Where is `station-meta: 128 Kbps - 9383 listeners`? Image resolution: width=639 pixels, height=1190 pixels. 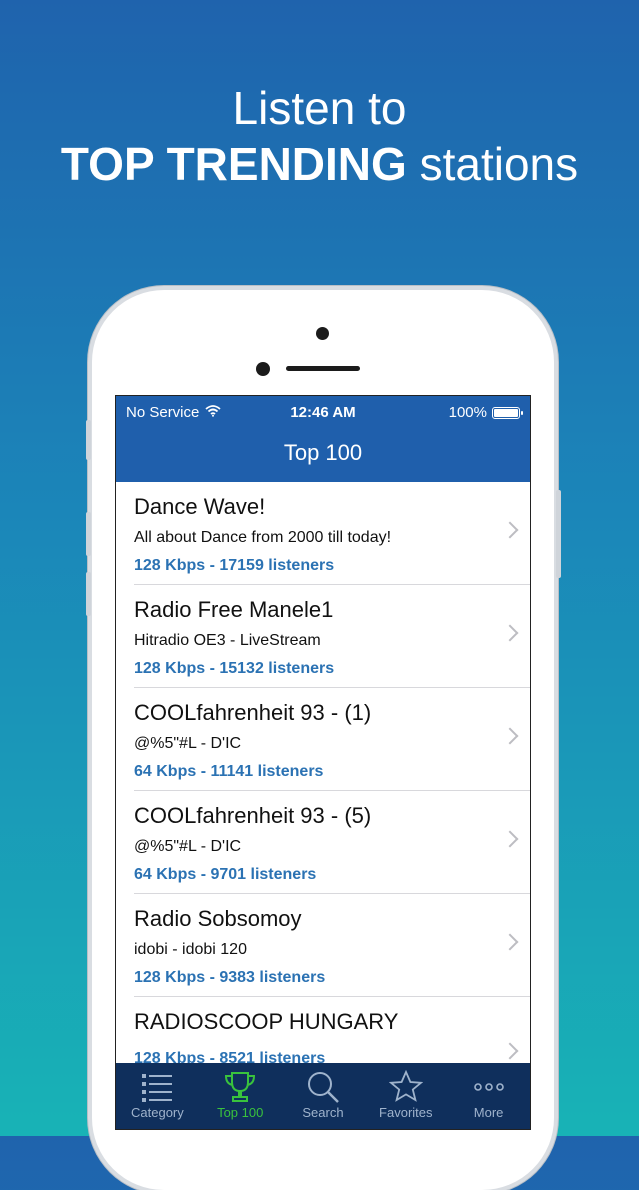 station-meta: 128 Kbps - 9383 listeners is located at coordinates (230, 977).